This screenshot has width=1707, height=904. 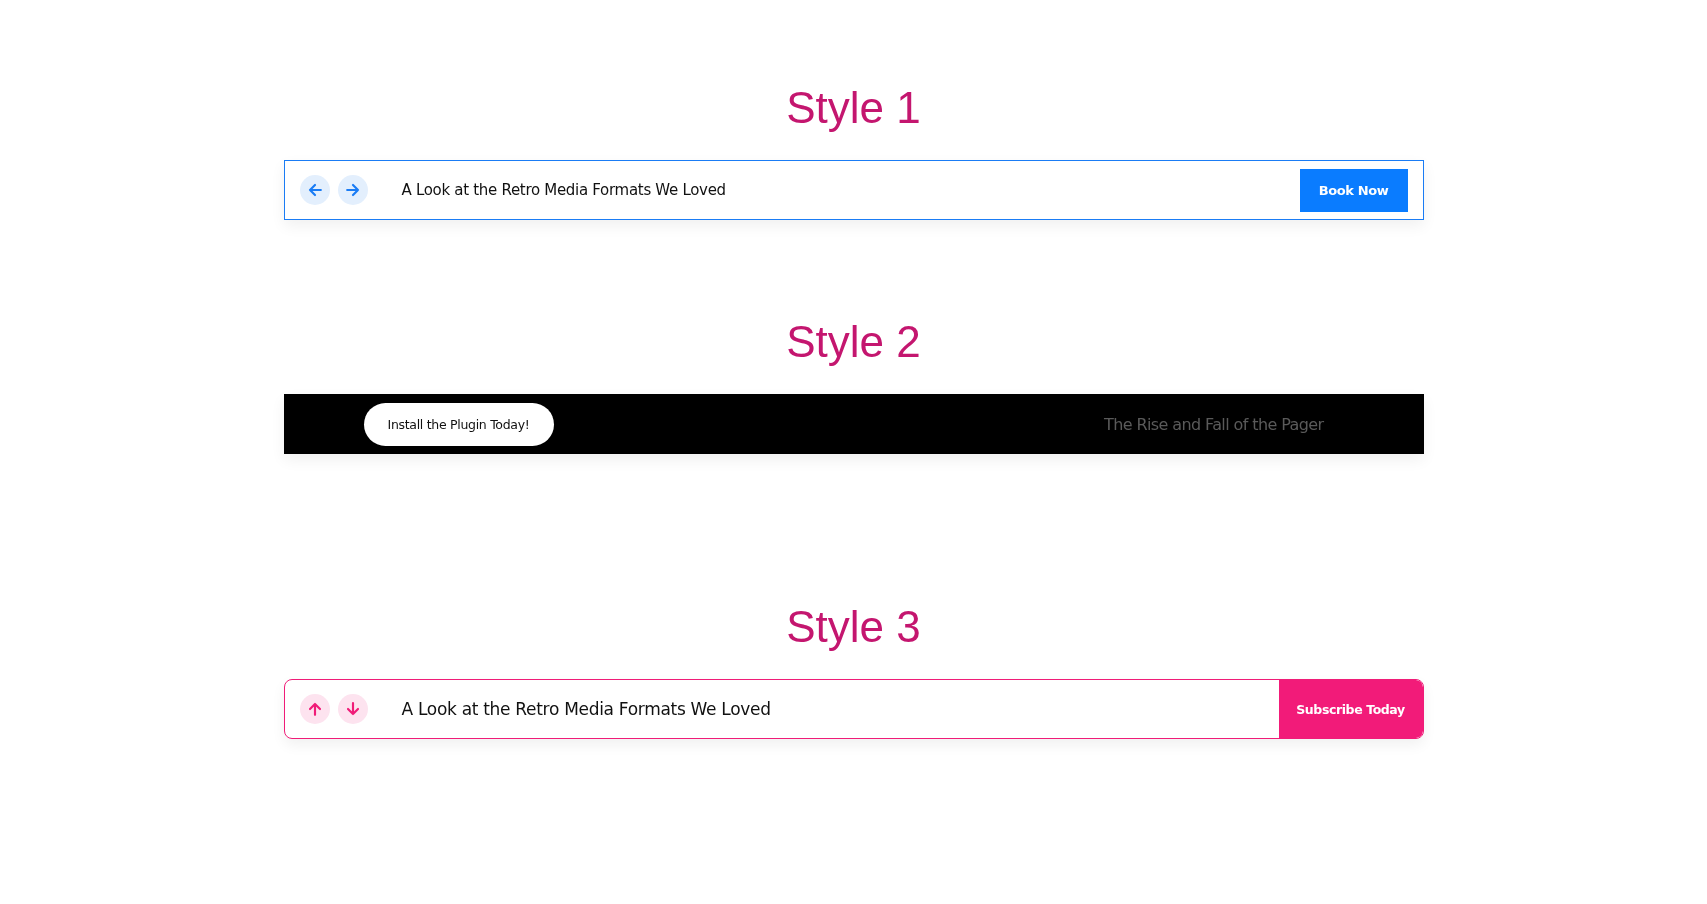 What do you see at coordinates (1350, 709) in the screenshot?
I see `subscribe-button: Subscribe Today` at bounding box center [1350, 709].